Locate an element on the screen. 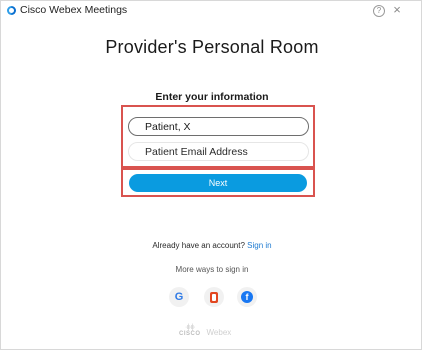 The width and height of the screenshot is (422, 350). webex-logo-icon is located at coordinates (11, 10).